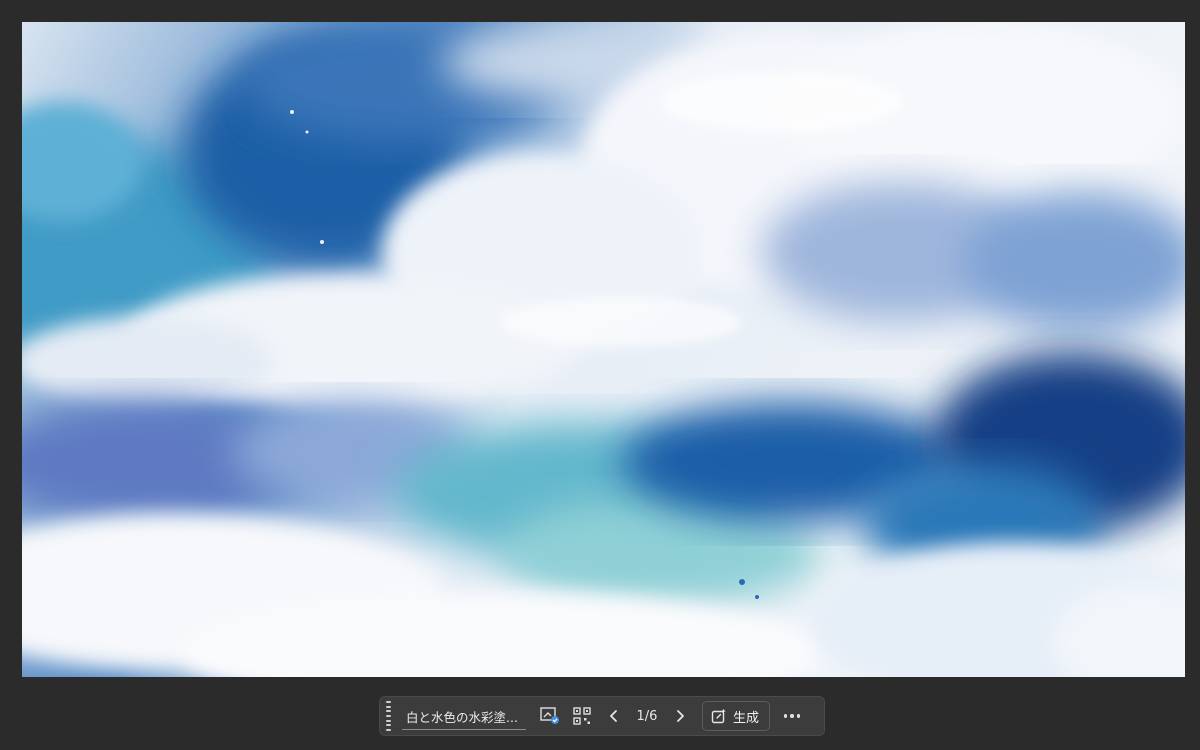 Image resolution: width=1200 pixels, height=750 pixels. Describe the element at coordinates (746, 718) in the screenshot. I see `generate-label: 生成` at that location.